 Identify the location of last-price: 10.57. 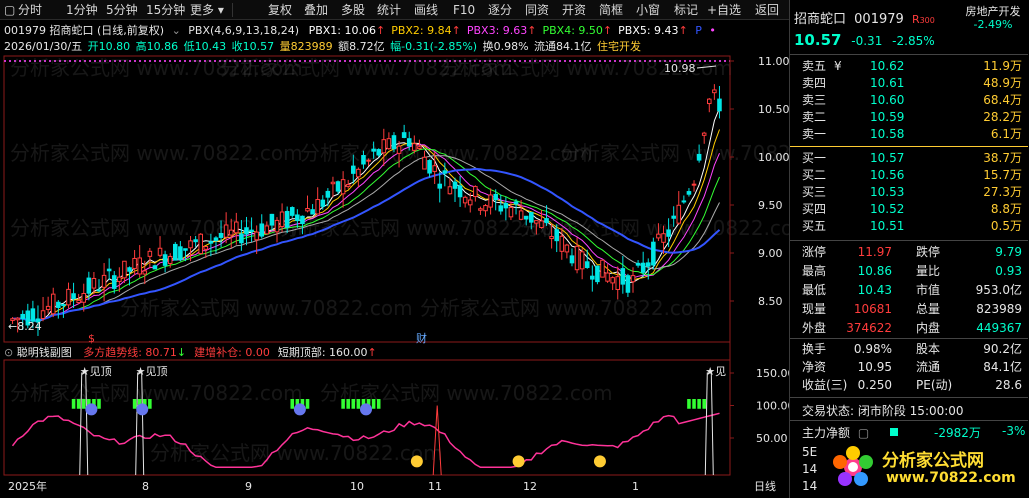
(818, 40).